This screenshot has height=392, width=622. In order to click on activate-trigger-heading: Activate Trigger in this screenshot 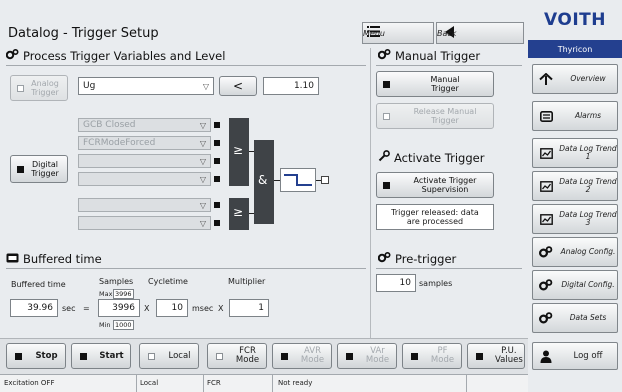, I will do `click(431, 157)`.